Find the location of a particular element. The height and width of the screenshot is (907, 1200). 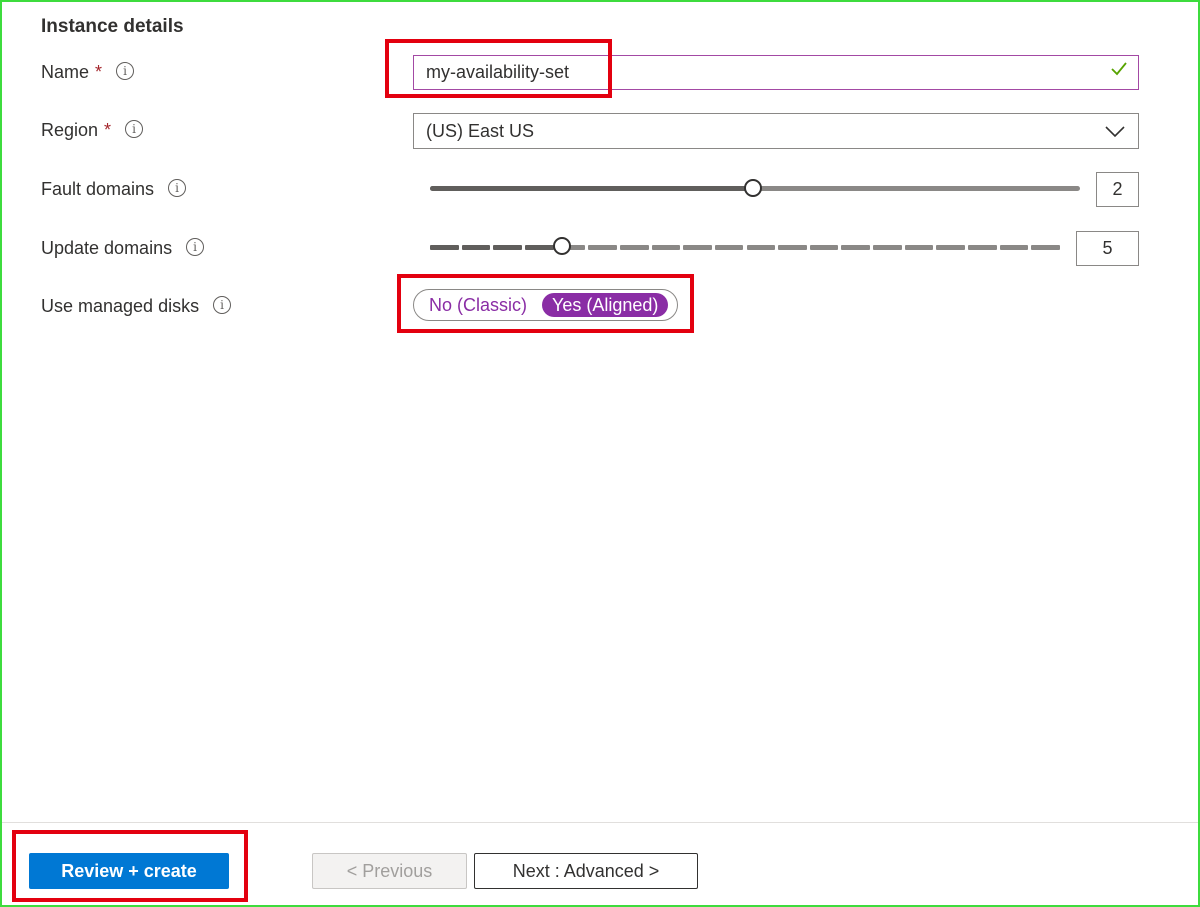

highlight-box-review is located at coordinates (130, 866).